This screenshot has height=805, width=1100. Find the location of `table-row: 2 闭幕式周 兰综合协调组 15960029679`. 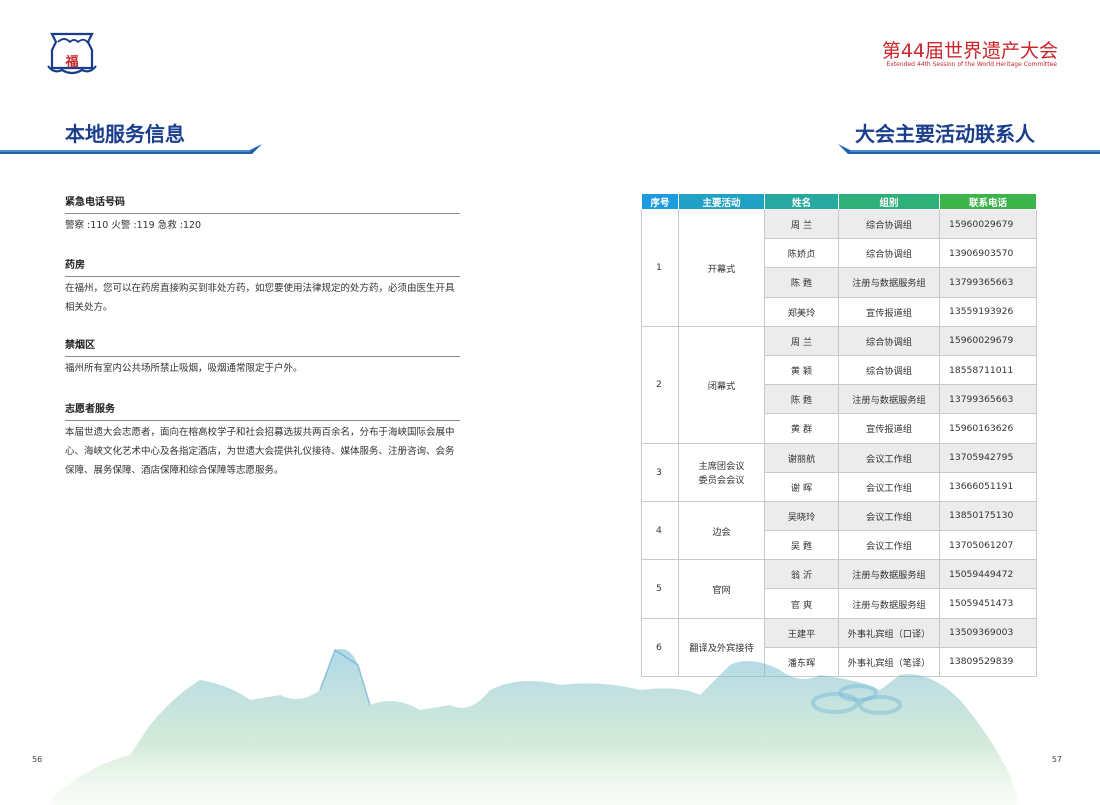

table-row: 2 闭幕式周 兰综合协调组 15960029679 is located at coordinates (839, 384).